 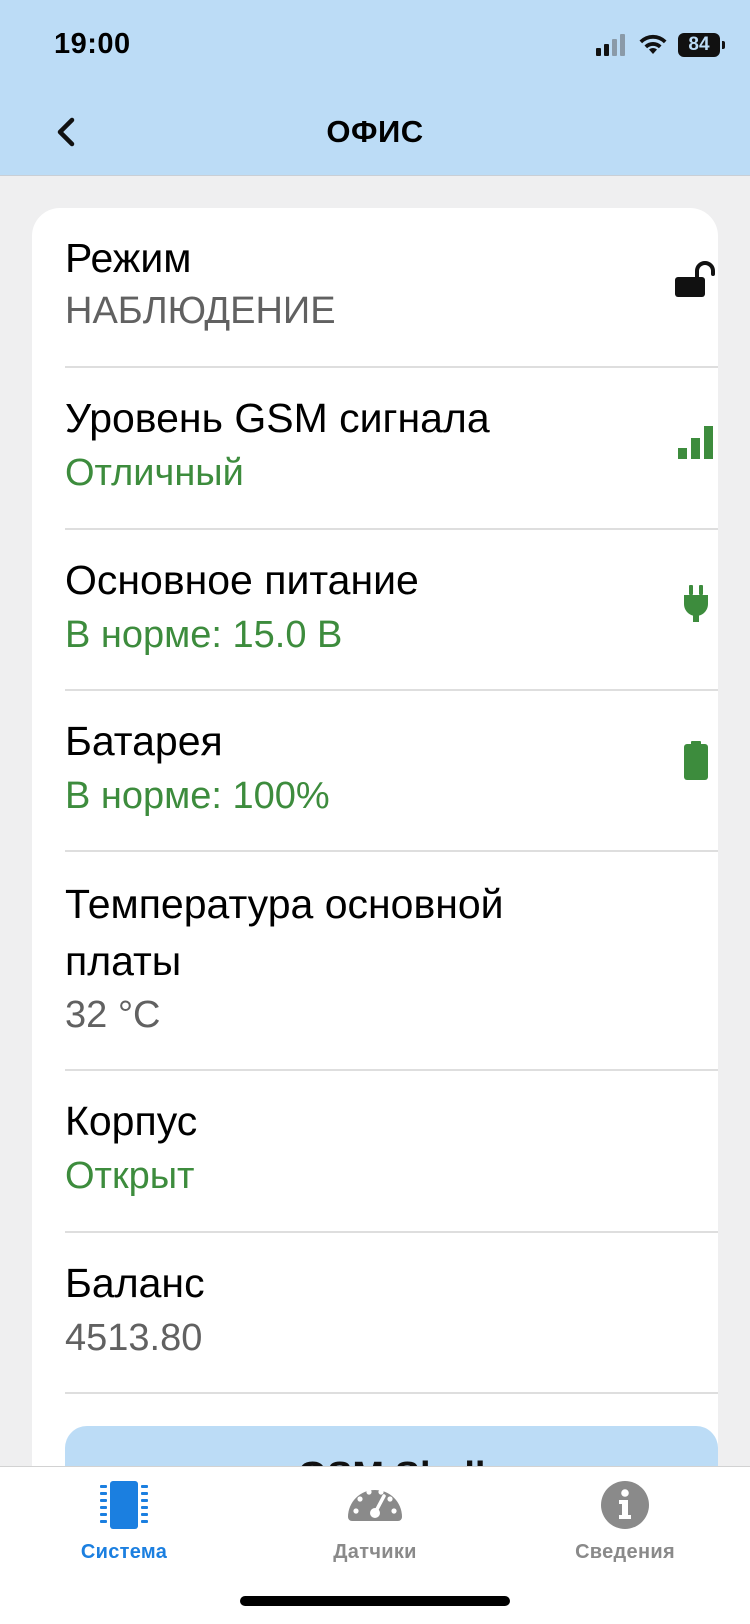 I want to click on row-gsm-title: Уровень GSM сигнала, so click(x=277, y=418).